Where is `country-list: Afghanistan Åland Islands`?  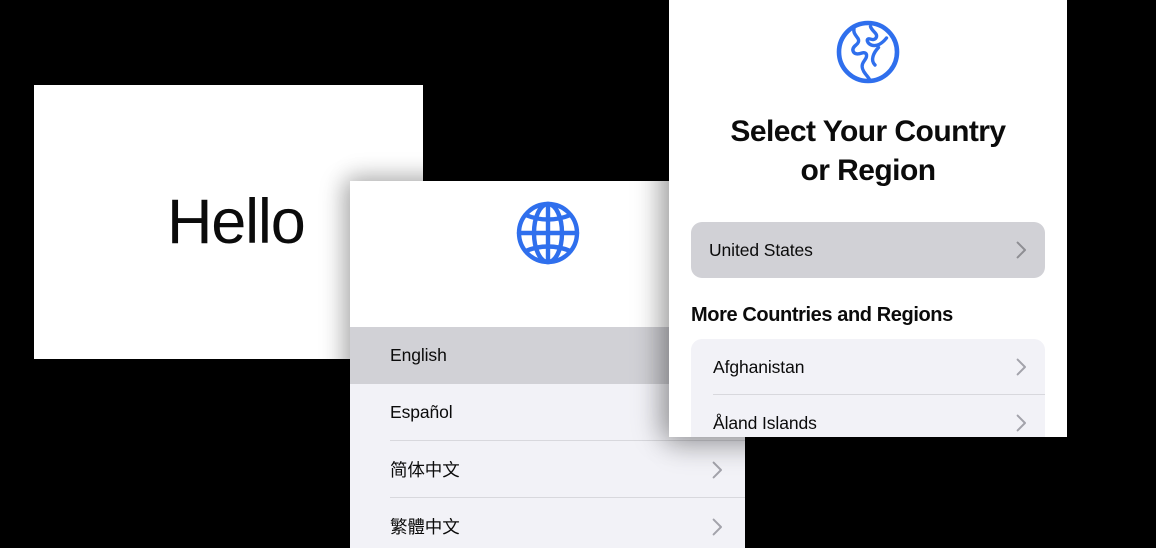 country-list: Afghanistan Åland Islands is located at coordinates (868, 388).